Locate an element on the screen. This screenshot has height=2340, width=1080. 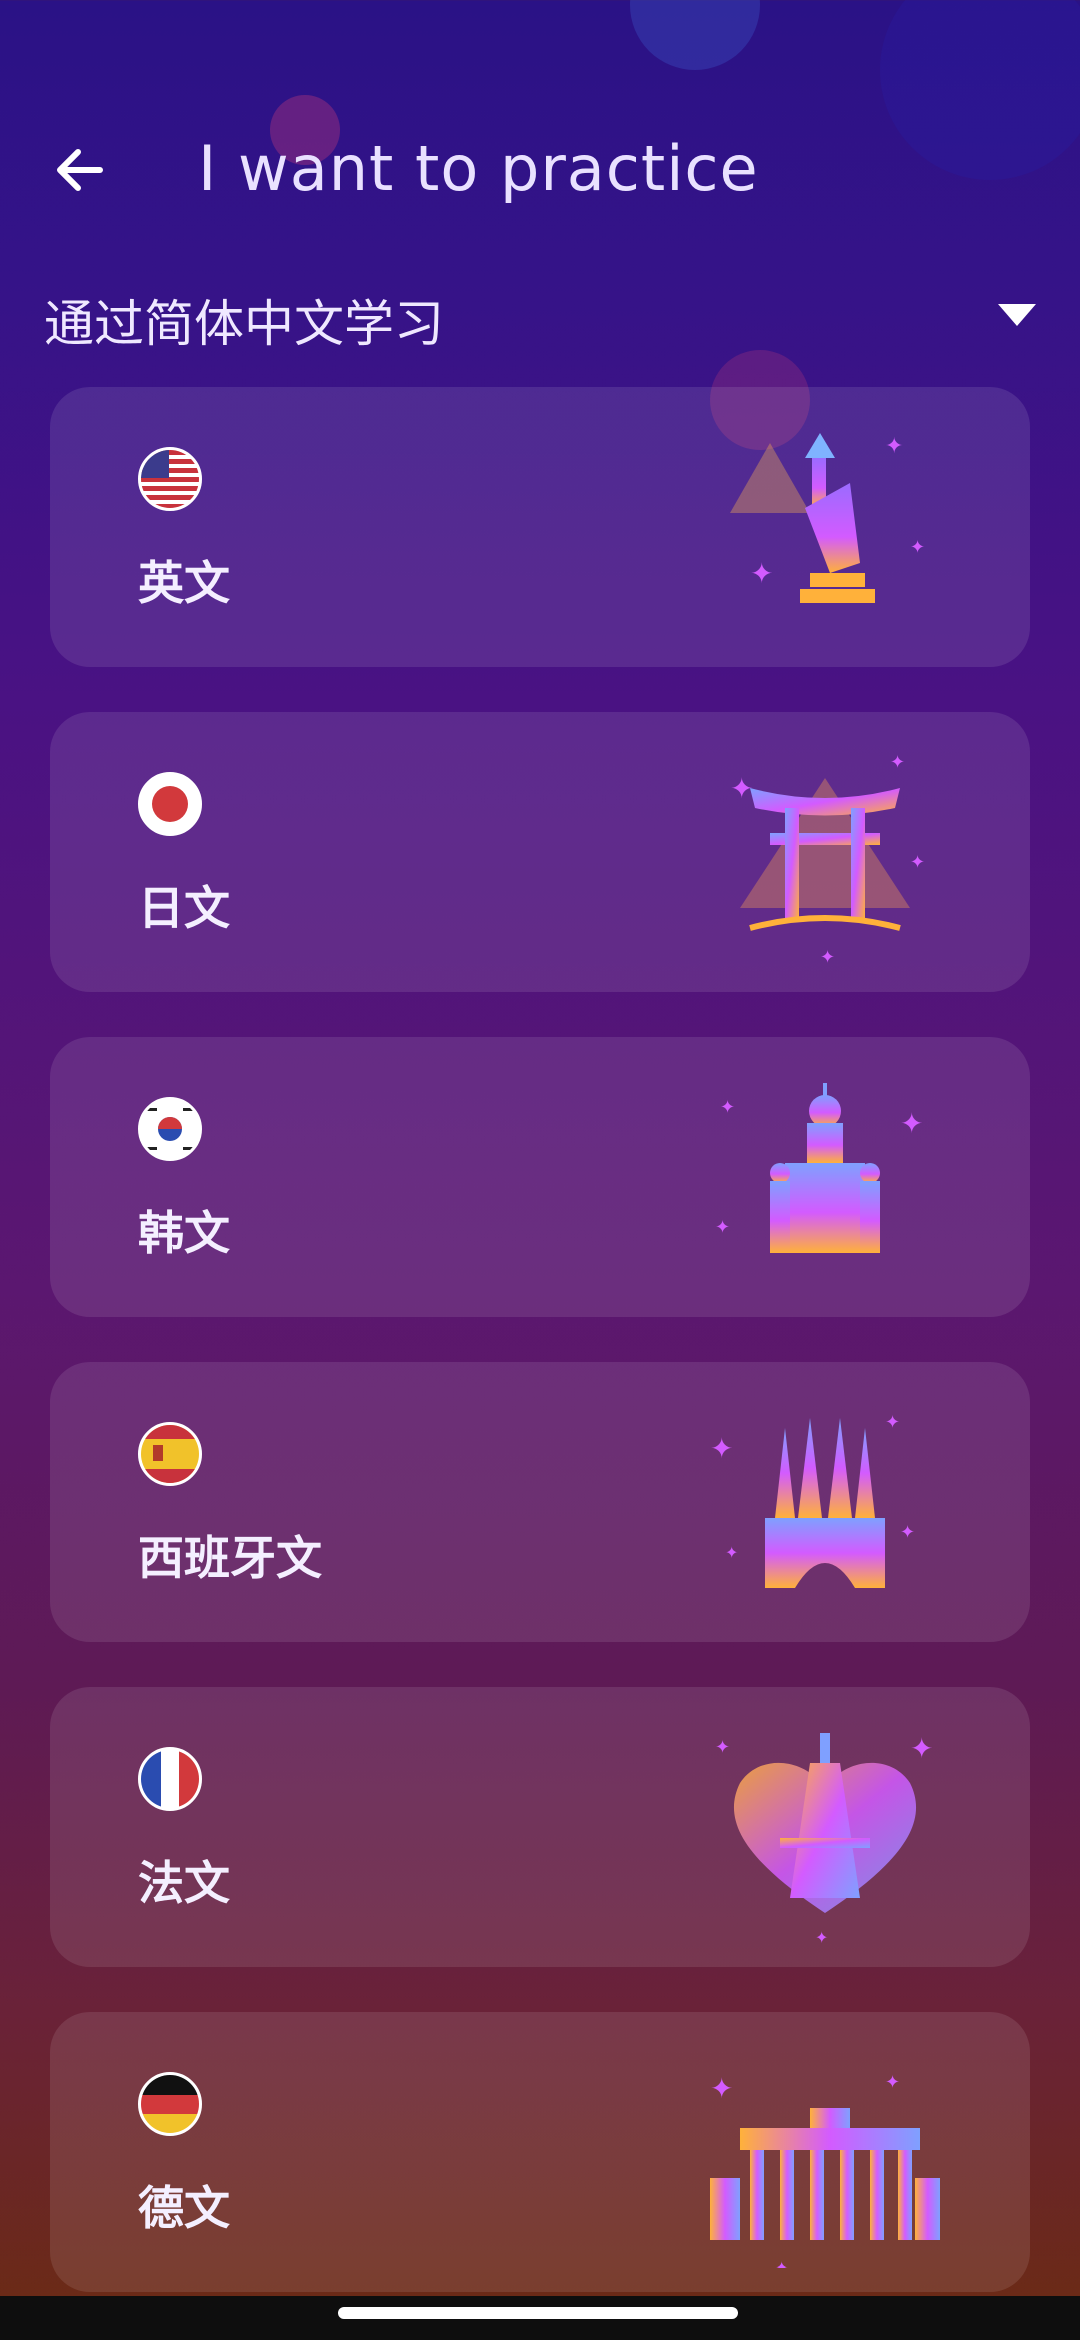
korea-flag-icon is located at coordinates (170, 1129).